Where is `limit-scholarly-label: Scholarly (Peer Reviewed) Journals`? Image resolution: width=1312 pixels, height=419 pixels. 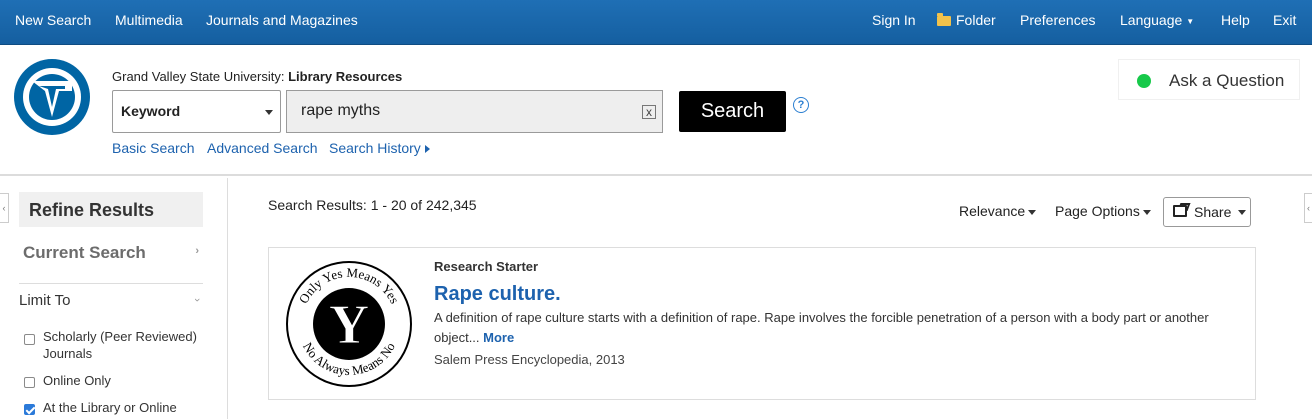 limit-scholarly-label: Scholarly (Peer Reviewed) Journals is located at coordinates (125, 345).